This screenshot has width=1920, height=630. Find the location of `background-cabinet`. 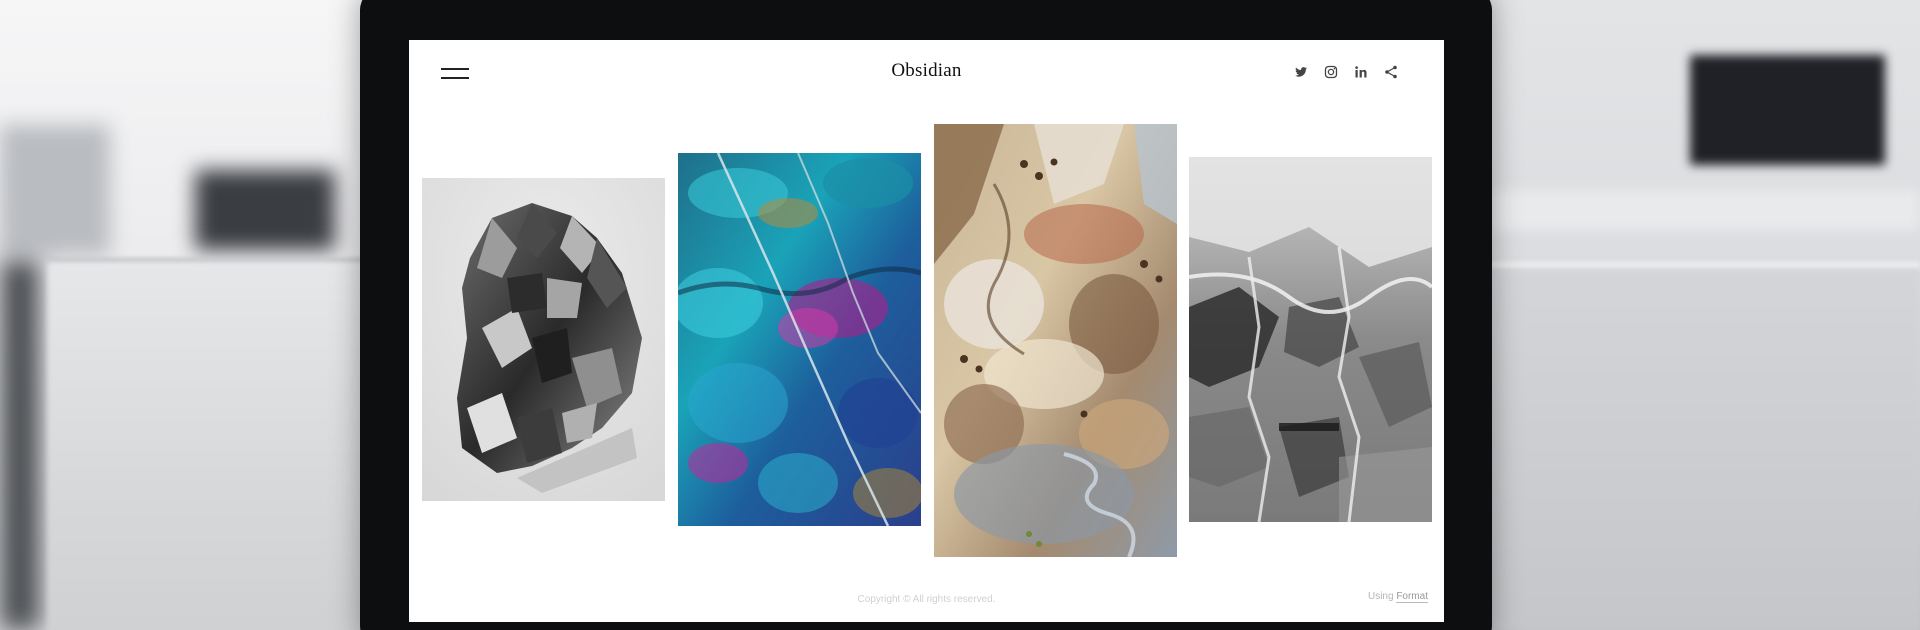

background-cabinet is located at coordinates (213, 446).